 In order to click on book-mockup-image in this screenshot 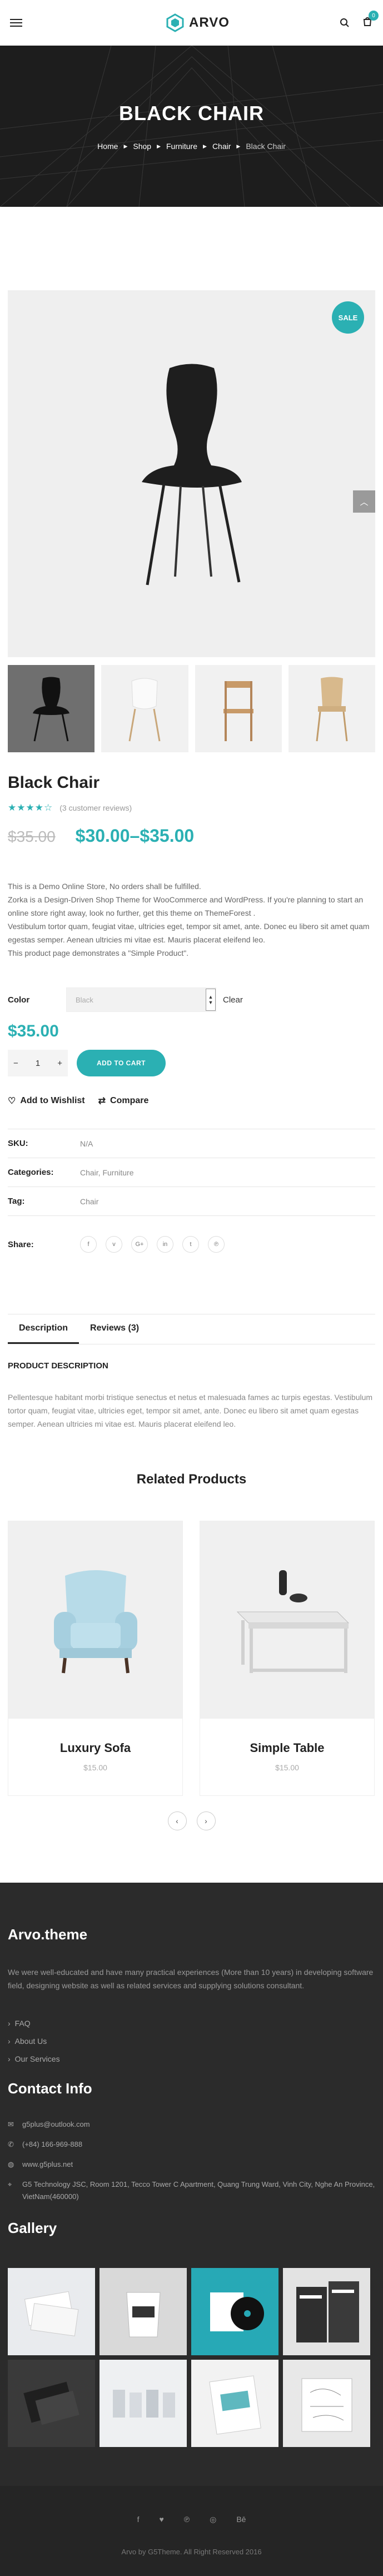, I will do `click(327, 2311)`.